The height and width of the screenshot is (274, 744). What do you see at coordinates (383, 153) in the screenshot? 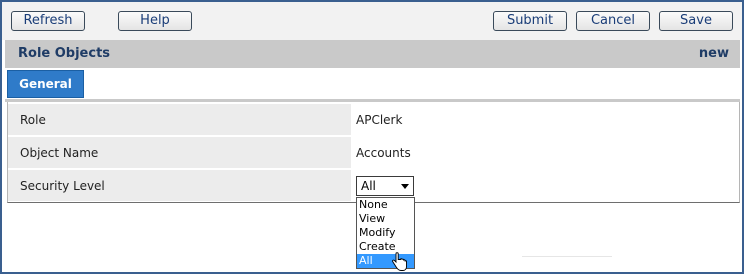
I see `object-name-value: Accounts` at bounding box center [383, 153].